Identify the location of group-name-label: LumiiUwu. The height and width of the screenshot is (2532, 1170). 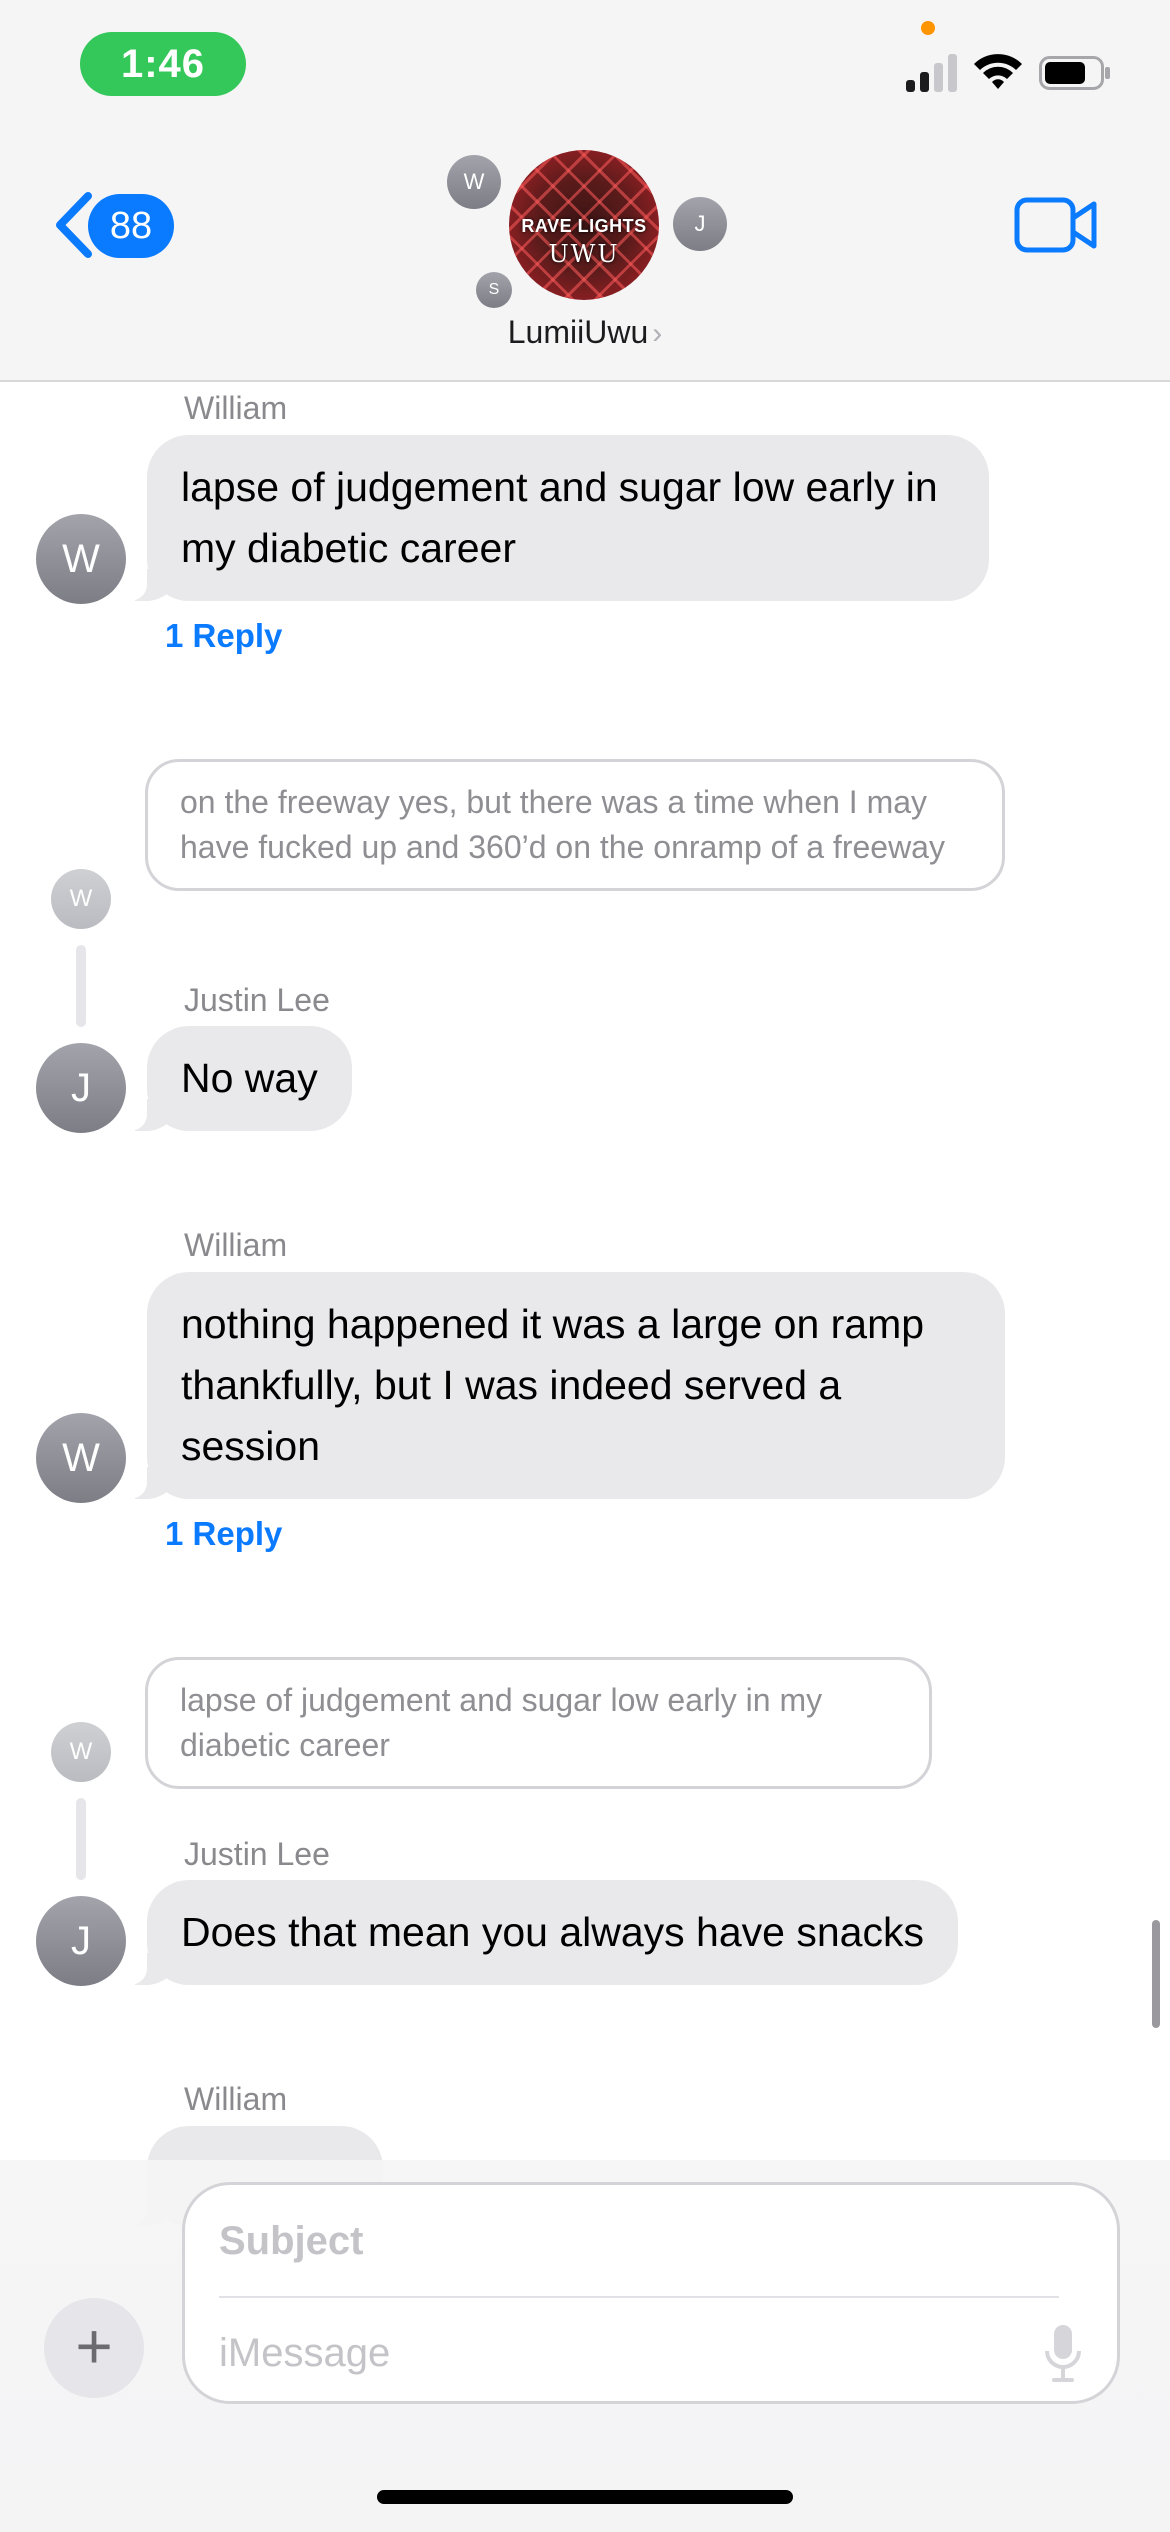
(578, 332).